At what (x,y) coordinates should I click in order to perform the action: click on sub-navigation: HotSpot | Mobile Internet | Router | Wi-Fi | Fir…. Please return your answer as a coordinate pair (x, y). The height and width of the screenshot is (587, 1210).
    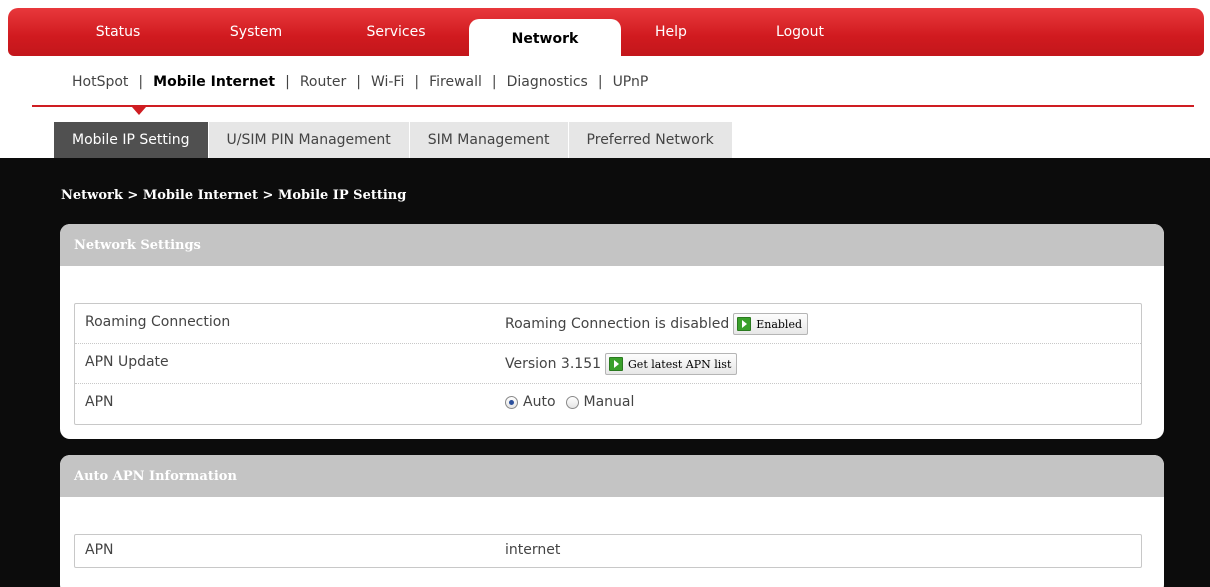
    Looking at the image, I should click on (360, 82).